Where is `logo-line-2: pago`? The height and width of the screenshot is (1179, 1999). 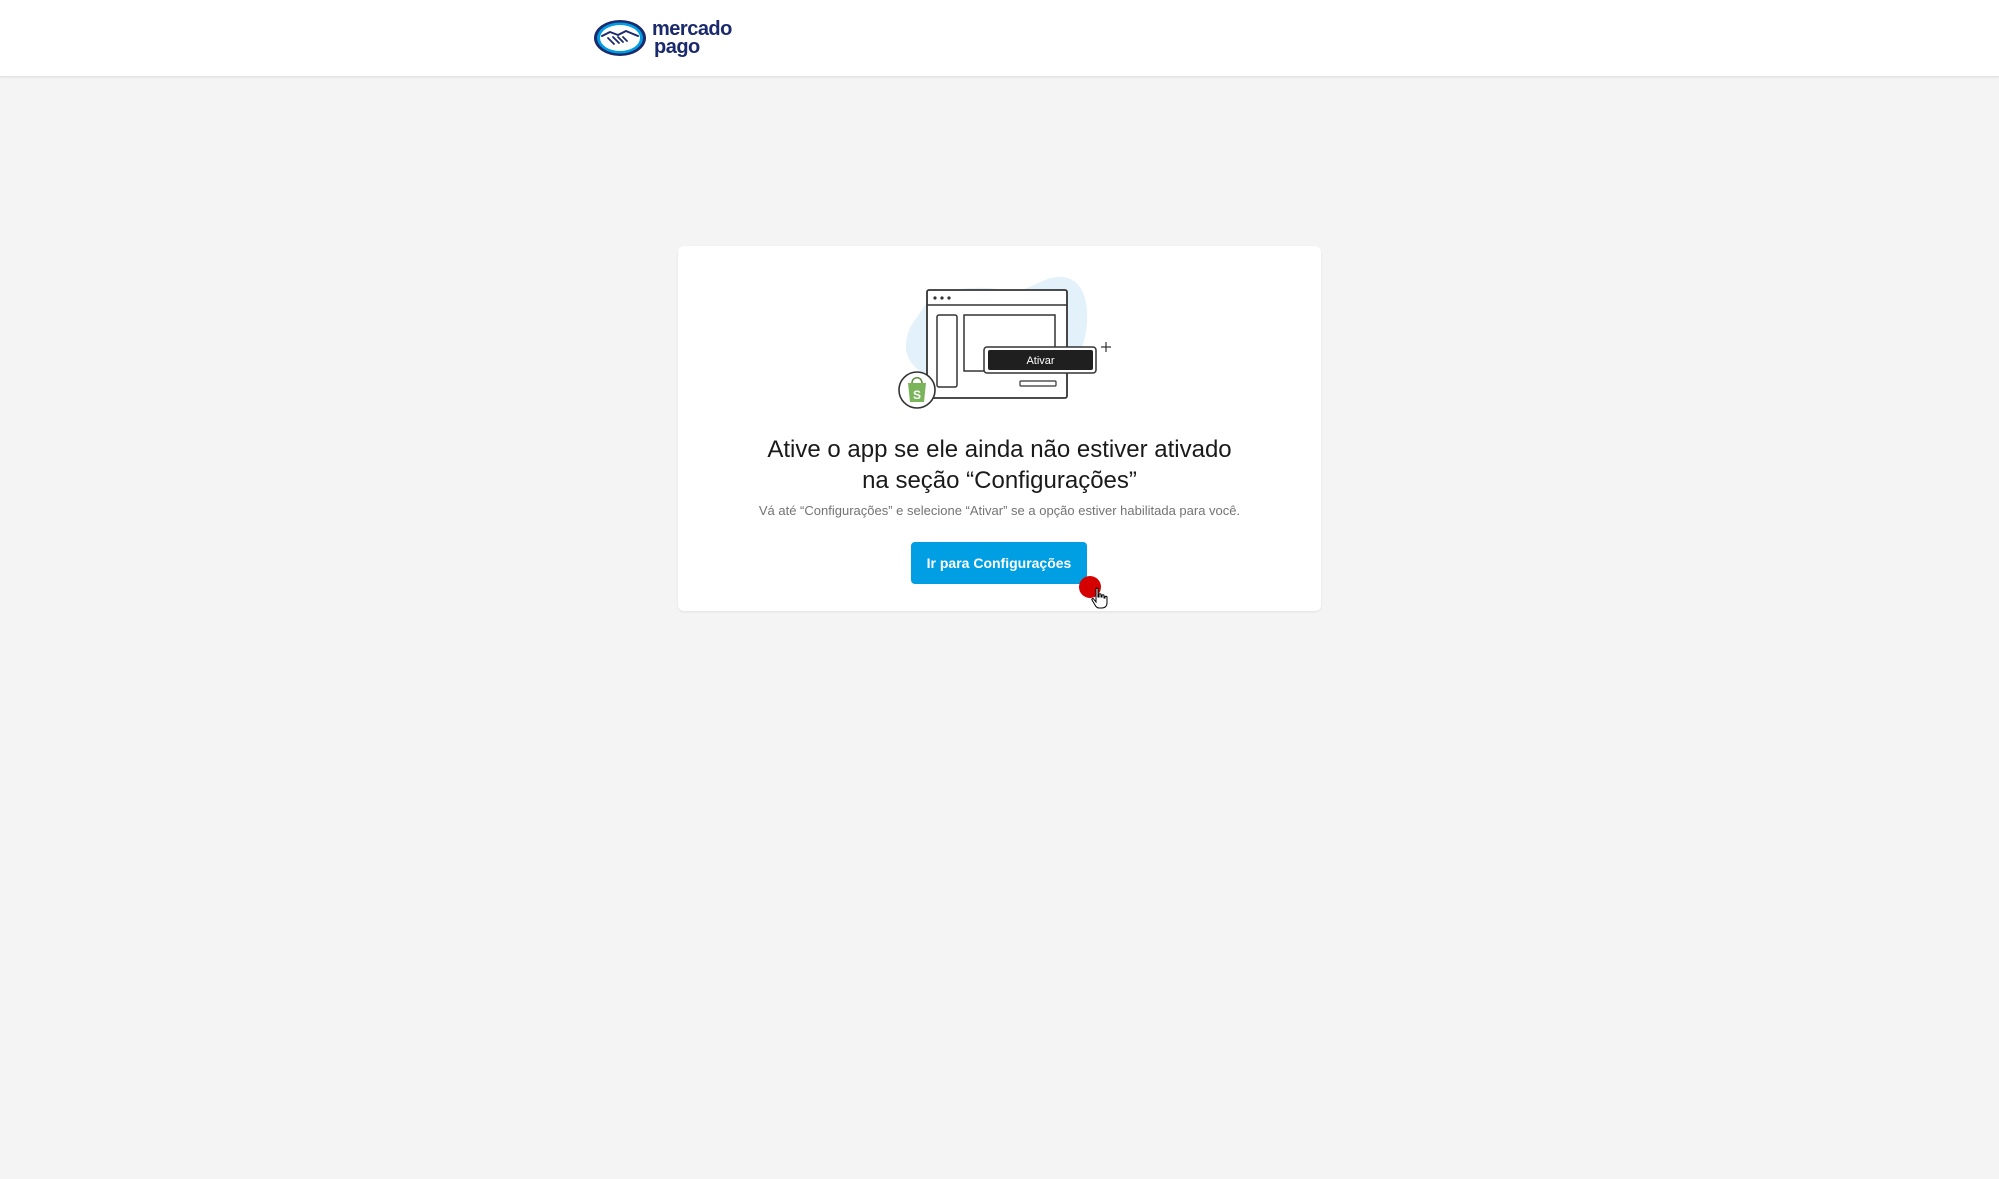
logo-line-2: pago is located at coordinates (677, 47).